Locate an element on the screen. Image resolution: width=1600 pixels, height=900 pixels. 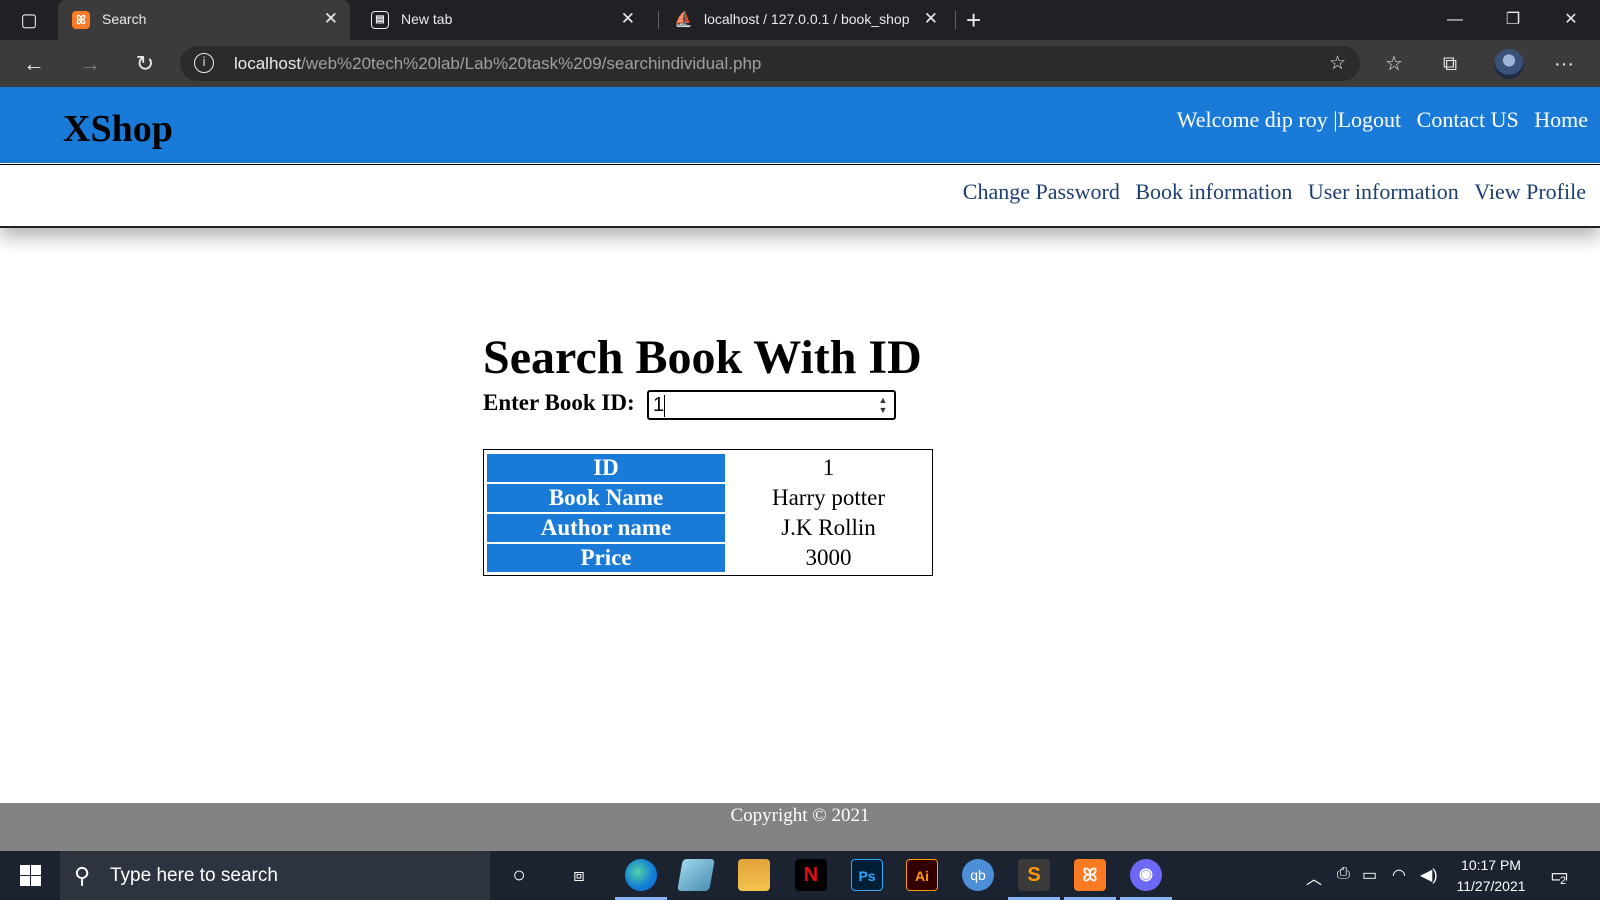
table-row: ID 1 is located at coordinates (709, 468).